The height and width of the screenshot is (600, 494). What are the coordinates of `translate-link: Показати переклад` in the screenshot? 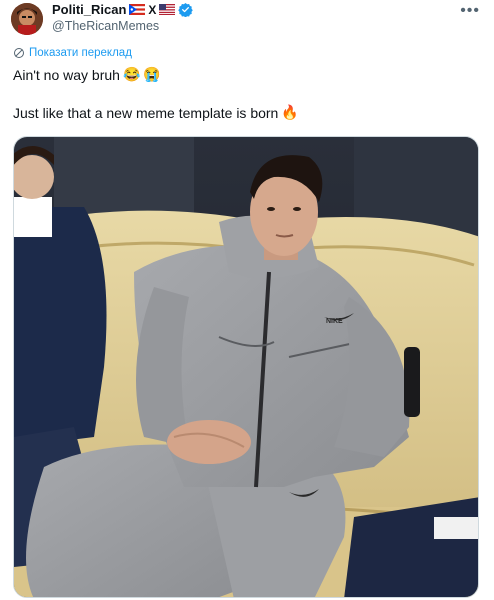 It's located at (72, 53).